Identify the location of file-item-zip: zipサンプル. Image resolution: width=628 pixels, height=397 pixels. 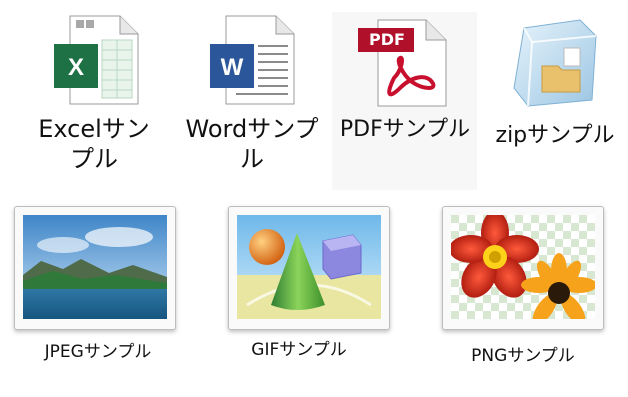
(555, 103).